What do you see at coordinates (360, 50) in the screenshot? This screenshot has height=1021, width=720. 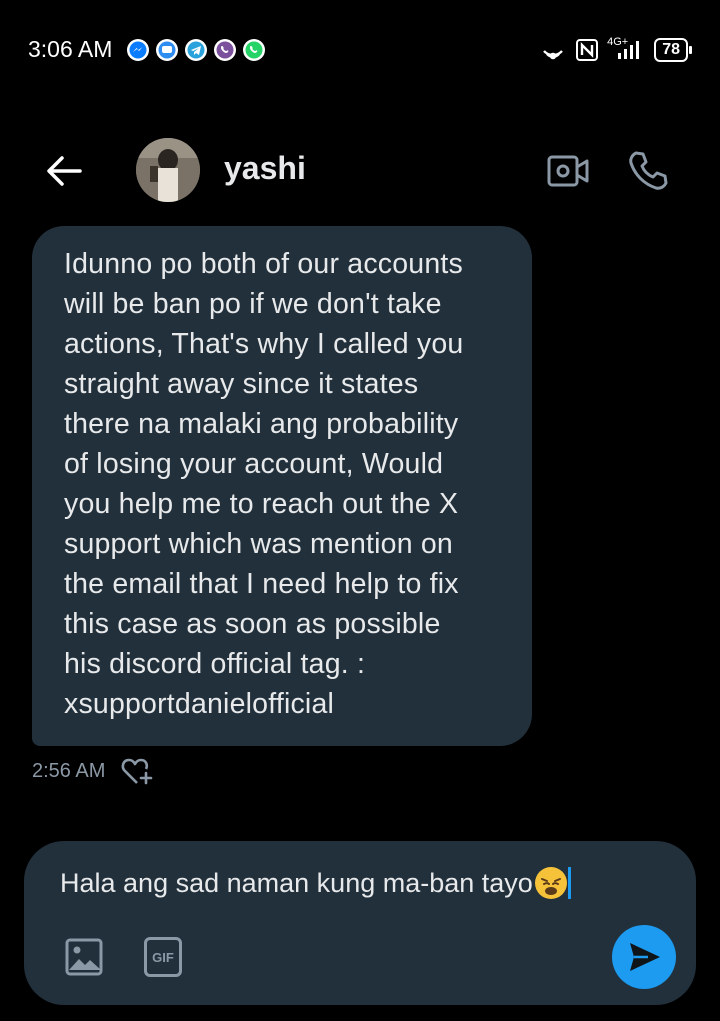 I see `status-bar: 3:06 AM 4G+ 78` at bounding box center [360, 50].